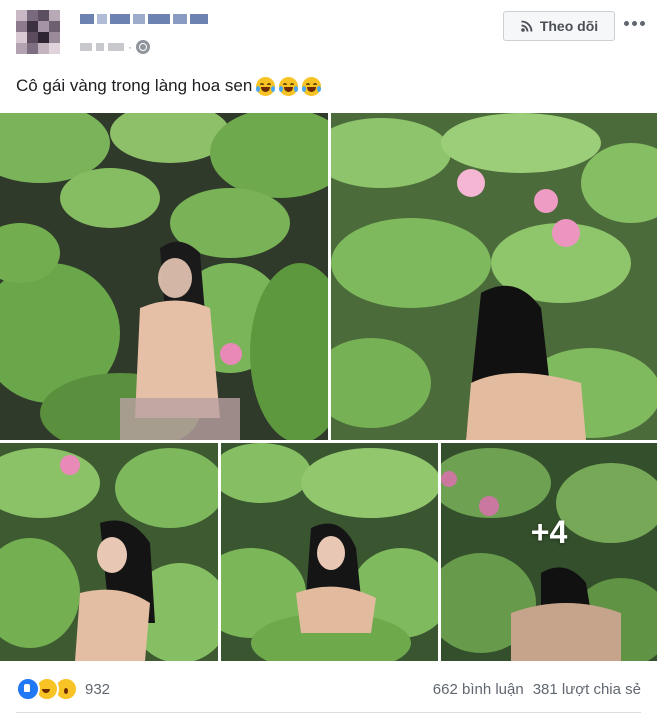  What do you see at coordinates (328, 35) in the screenshot?
I see `post-header: · Theo dõi` at bounding box center [328, 35].